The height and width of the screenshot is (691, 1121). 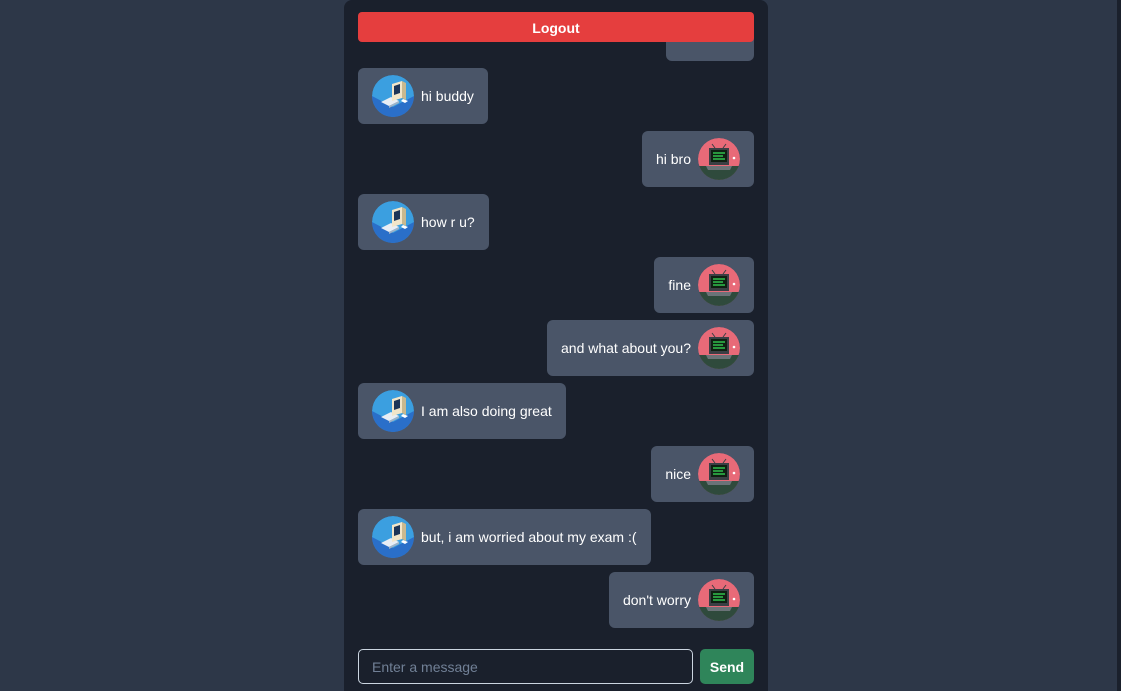 What do you see at coordinates (1119, 345) in the screenshot?
I see `window-edge` at bounding box center [1119, 345].